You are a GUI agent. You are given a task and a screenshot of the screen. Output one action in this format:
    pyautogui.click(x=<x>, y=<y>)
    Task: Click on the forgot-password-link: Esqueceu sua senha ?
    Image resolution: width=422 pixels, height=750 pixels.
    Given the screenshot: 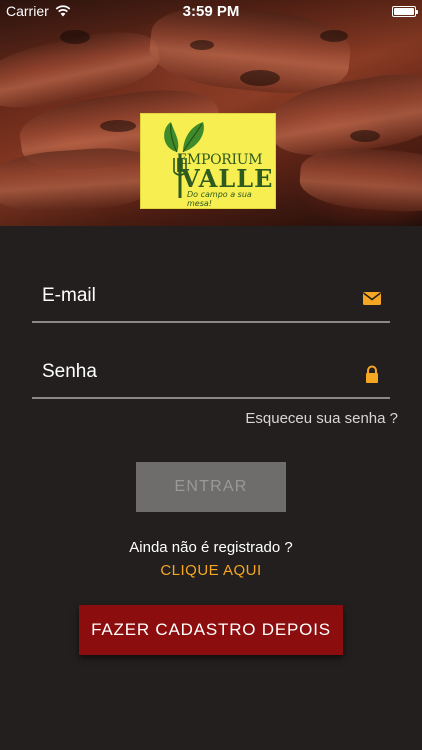 What is the action you would take?
    pyautogui.click(x=321, y=418)
    